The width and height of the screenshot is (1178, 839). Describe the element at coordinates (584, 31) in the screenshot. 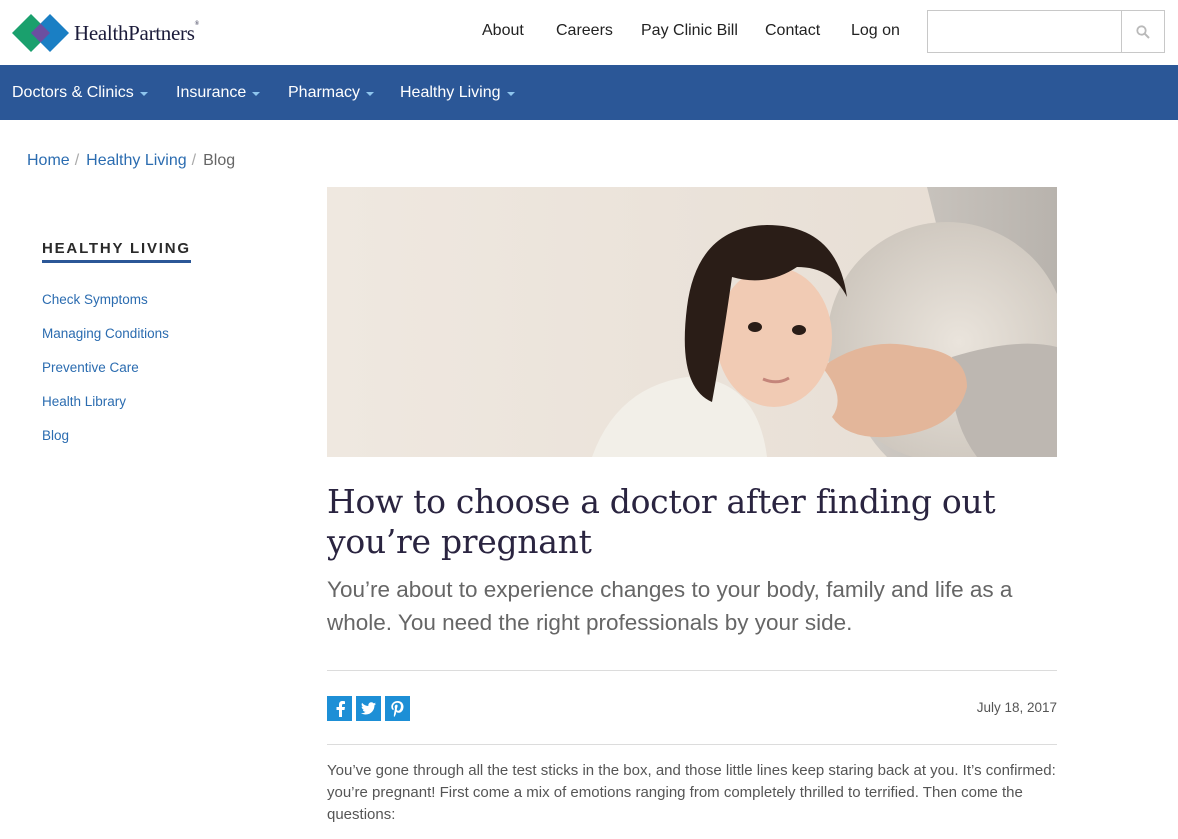

I see `careers-link: Careers` at that location.